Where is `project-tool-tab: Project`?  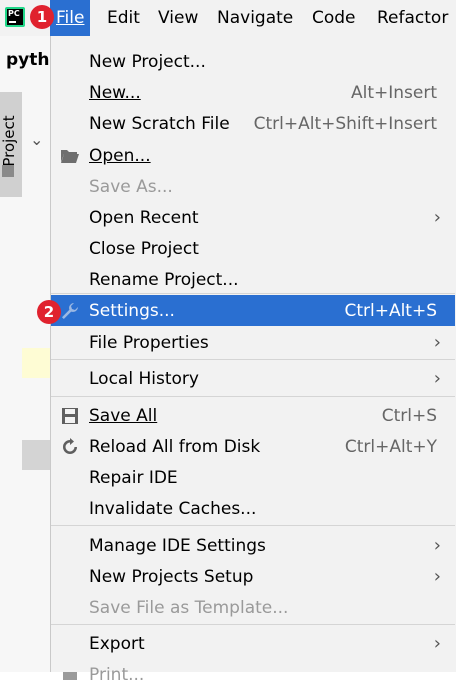
project-tool-tab: Project is located at coordinates (11, 144).